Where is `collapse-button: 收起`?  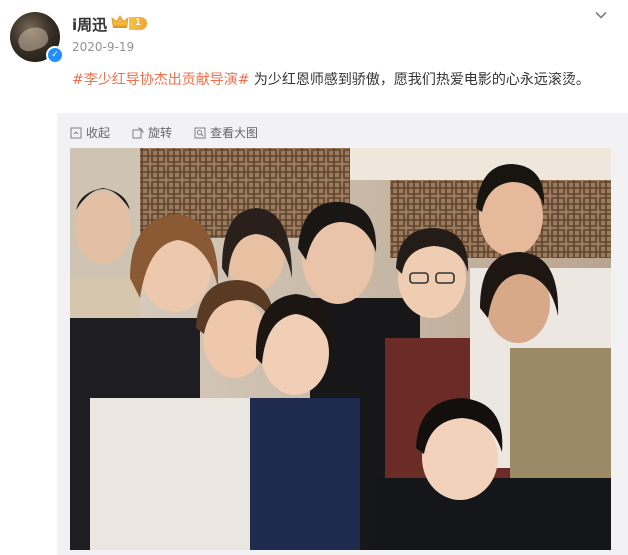
collapse-button: 收起 is located at coordinates (90, 132).